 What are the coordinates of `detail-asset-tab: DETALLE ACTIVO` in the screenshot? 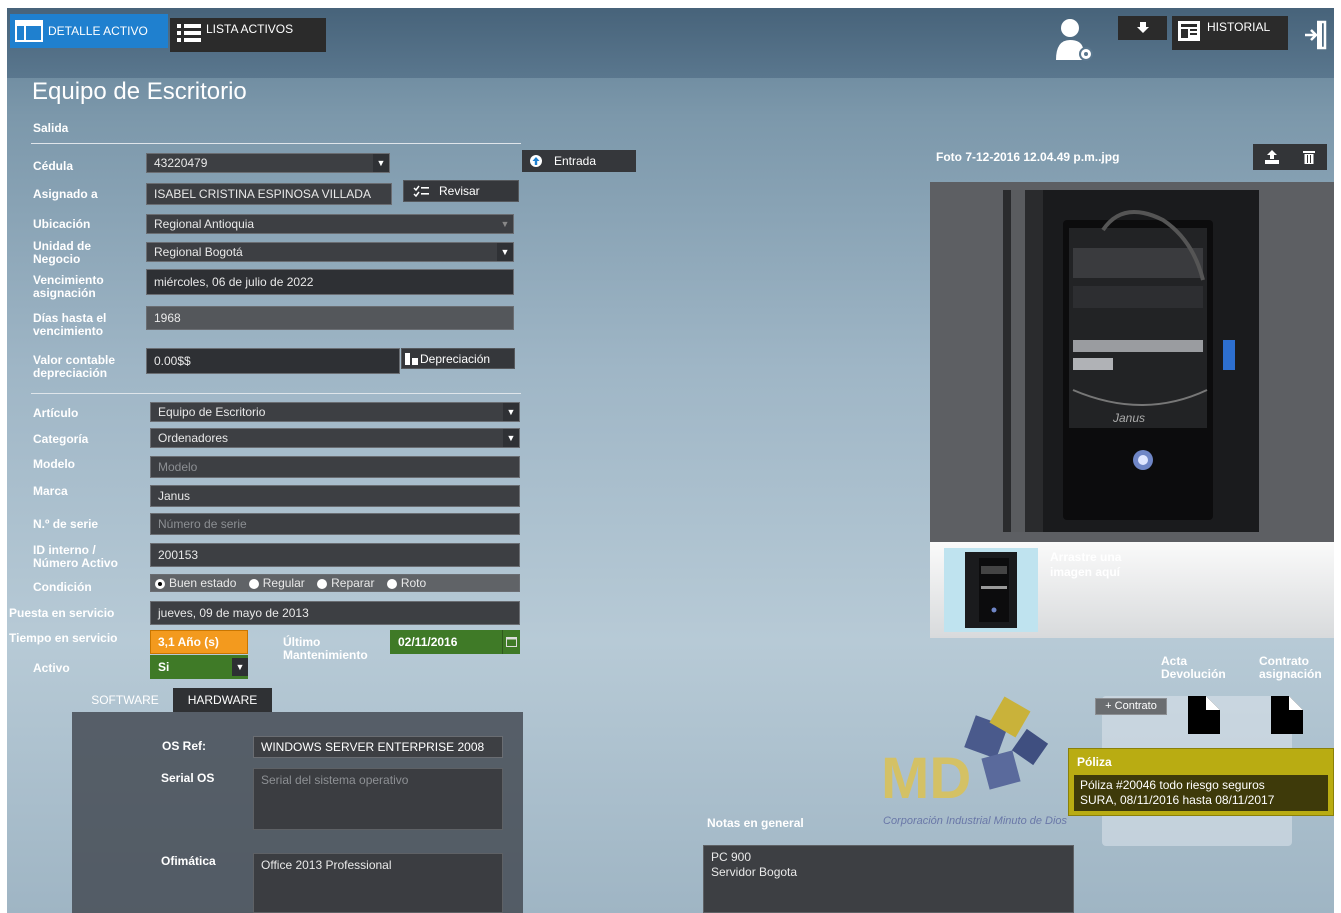 It's located at (89, 31).